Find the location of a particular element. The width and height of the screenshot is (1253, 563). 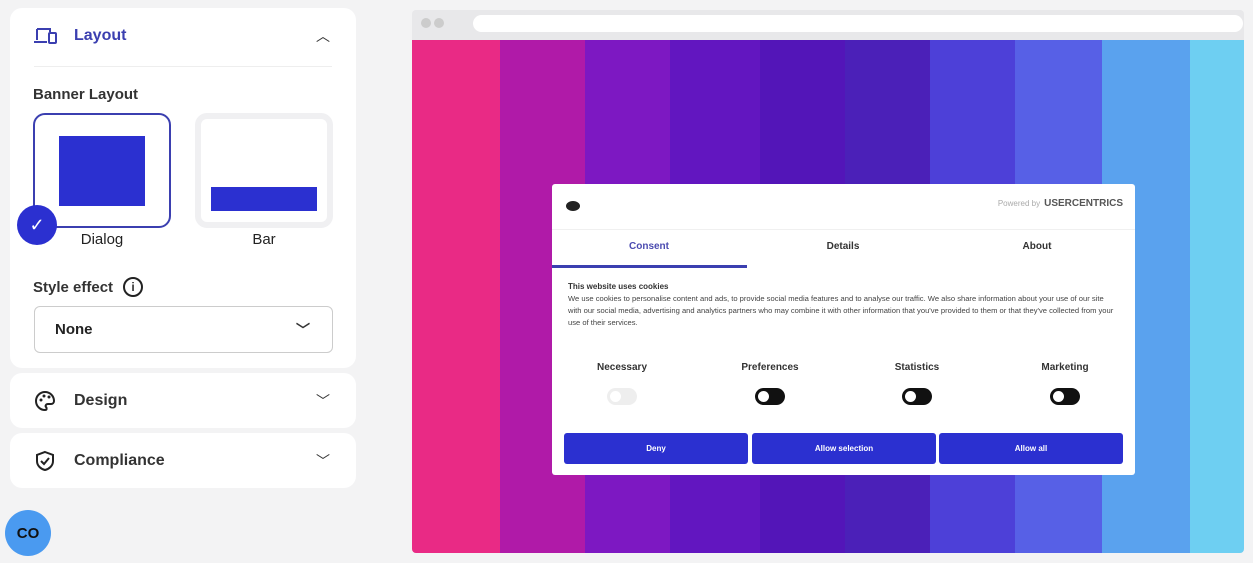

usercentrics-logo: USERCENTRICS is located at coordinates (1083, 203).